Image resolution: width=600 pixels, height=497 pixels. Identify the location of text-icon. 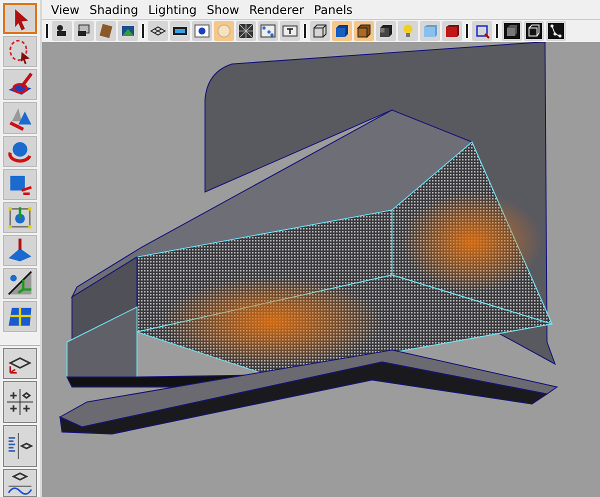
(290, 31).